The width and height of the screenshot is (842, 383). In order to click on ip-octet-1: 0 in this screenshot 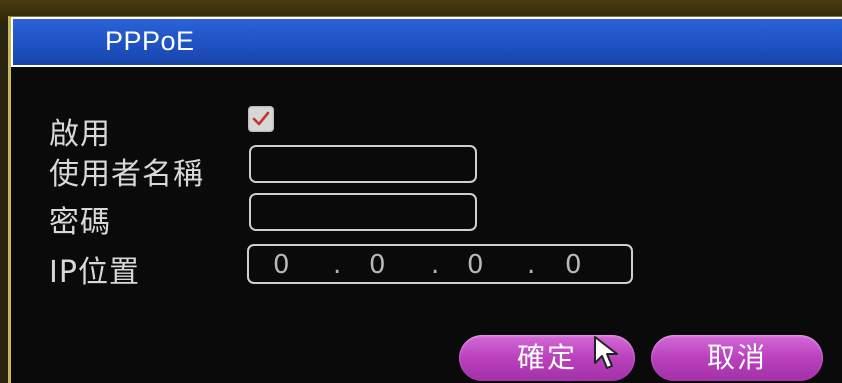, I will do `click(281, 265)`.